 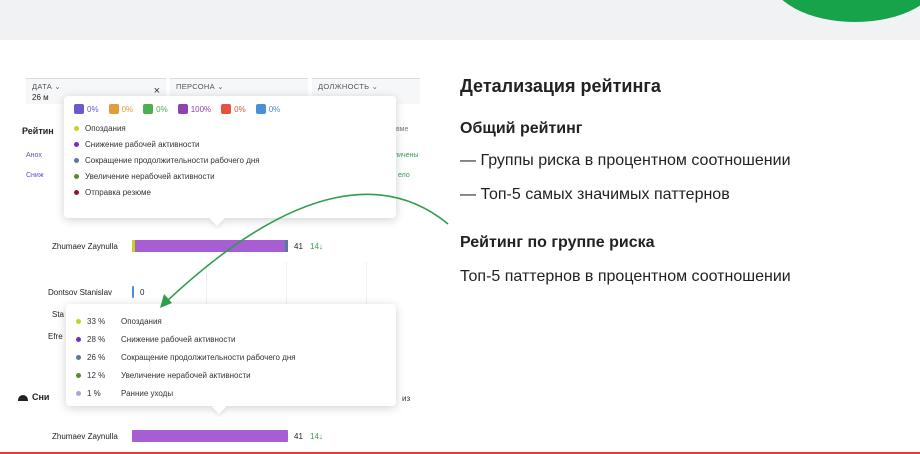 What do you see at coordinates (148, 109) in the screenshot?
I see `megaphone-icon` at bounding box center [148, 109].